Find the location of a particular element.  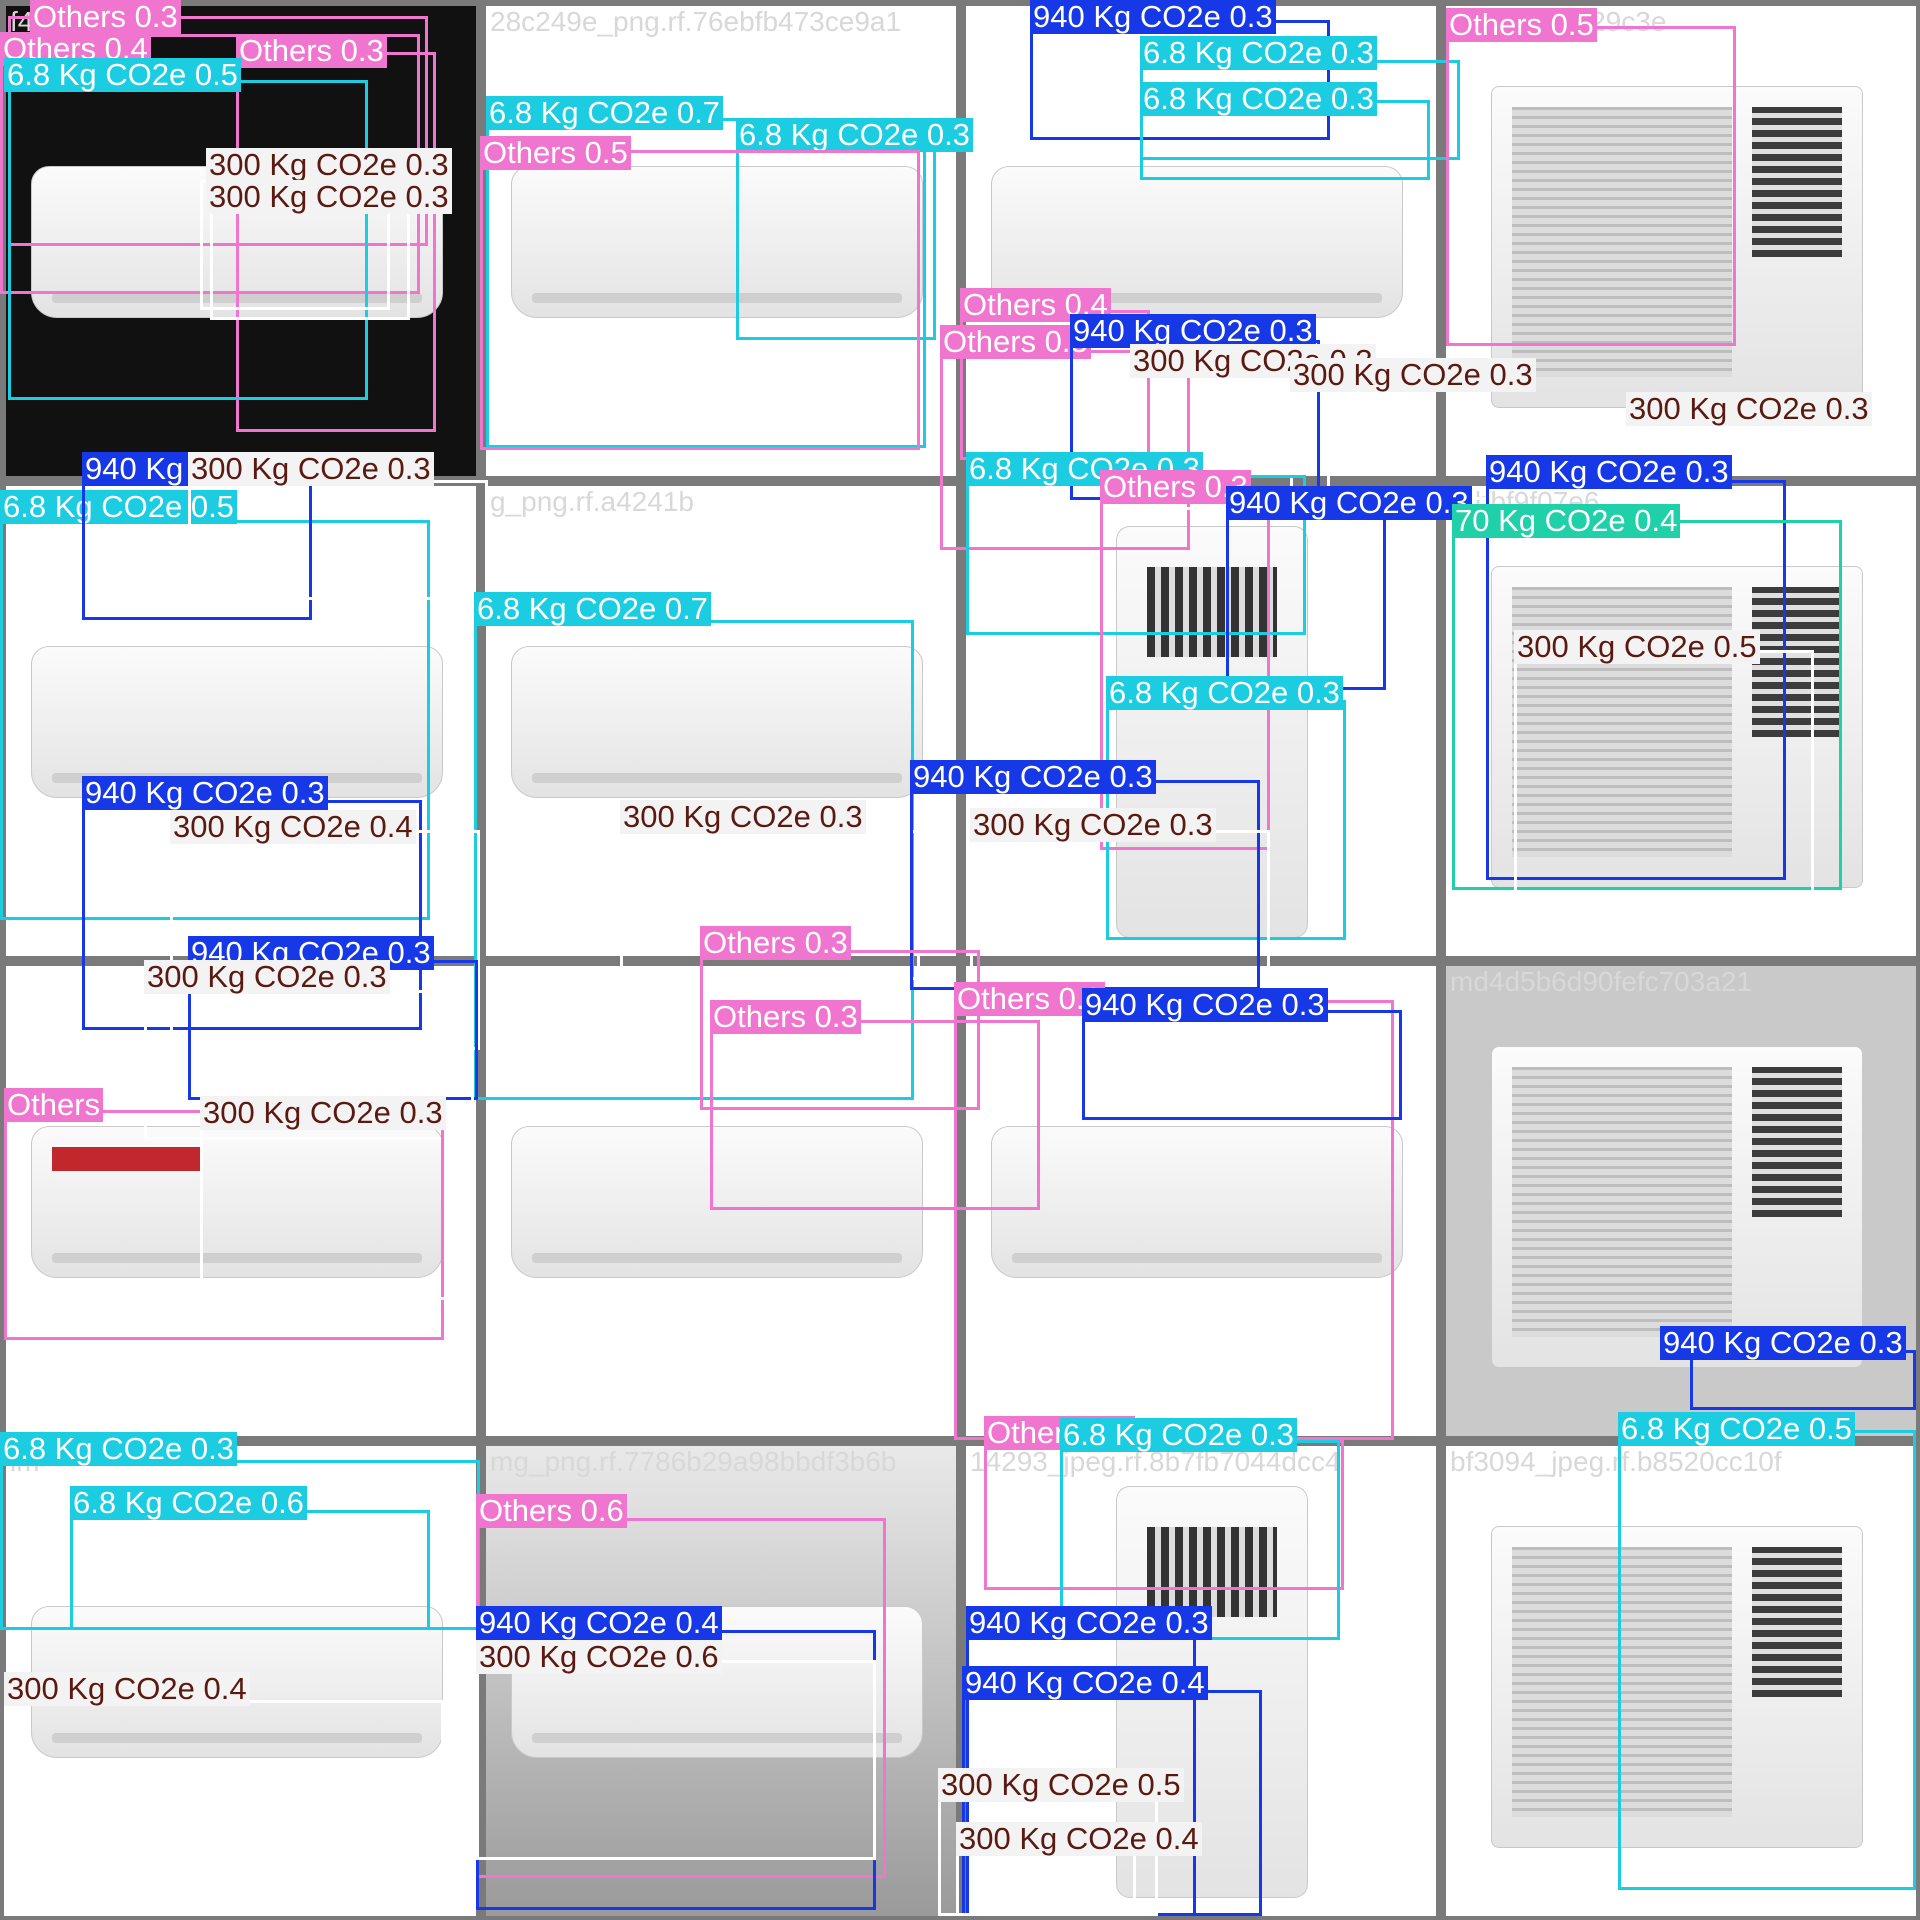

detection-label: 6.8 Kg CO2e 0.6 is located at coordinates (188, 1503).